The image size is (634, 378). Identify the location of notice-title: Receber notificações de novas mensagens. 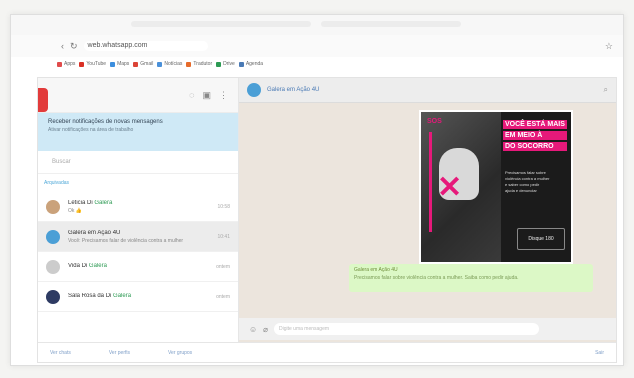
(105, 122).